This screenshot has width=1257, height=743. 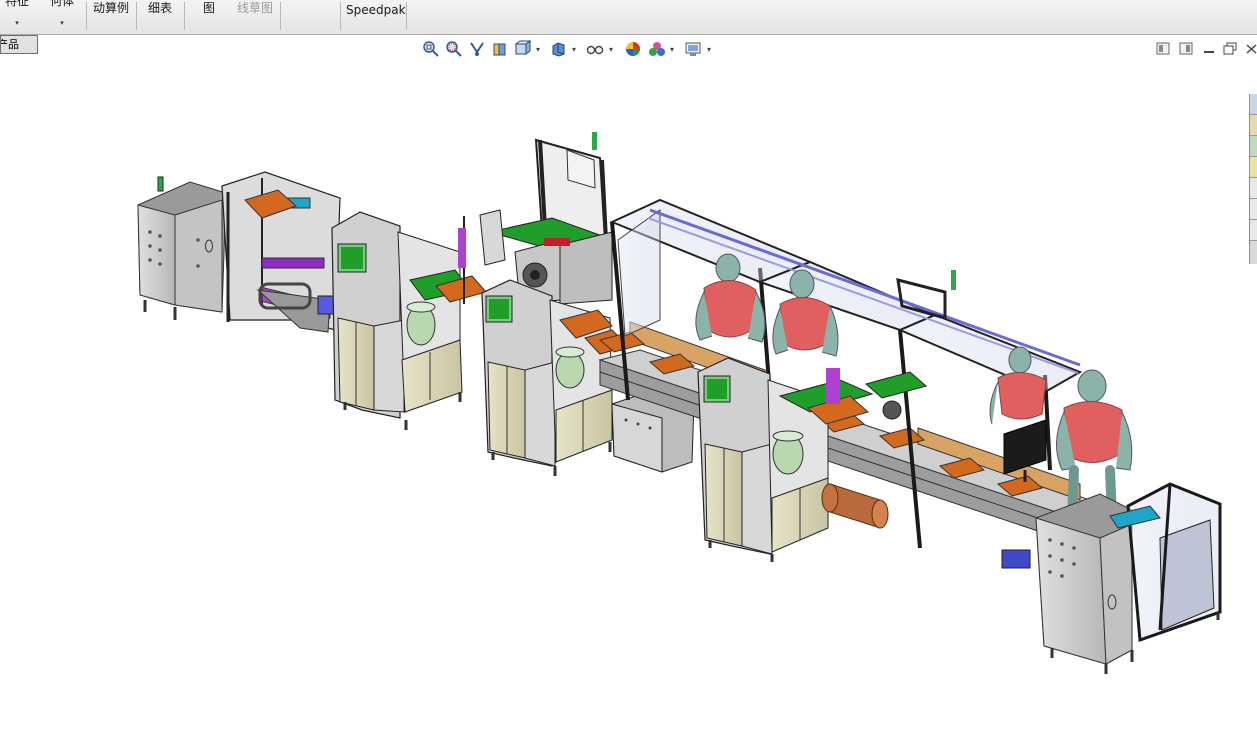 I want to click on tile-right-icon, so click(x=1186, y=48).